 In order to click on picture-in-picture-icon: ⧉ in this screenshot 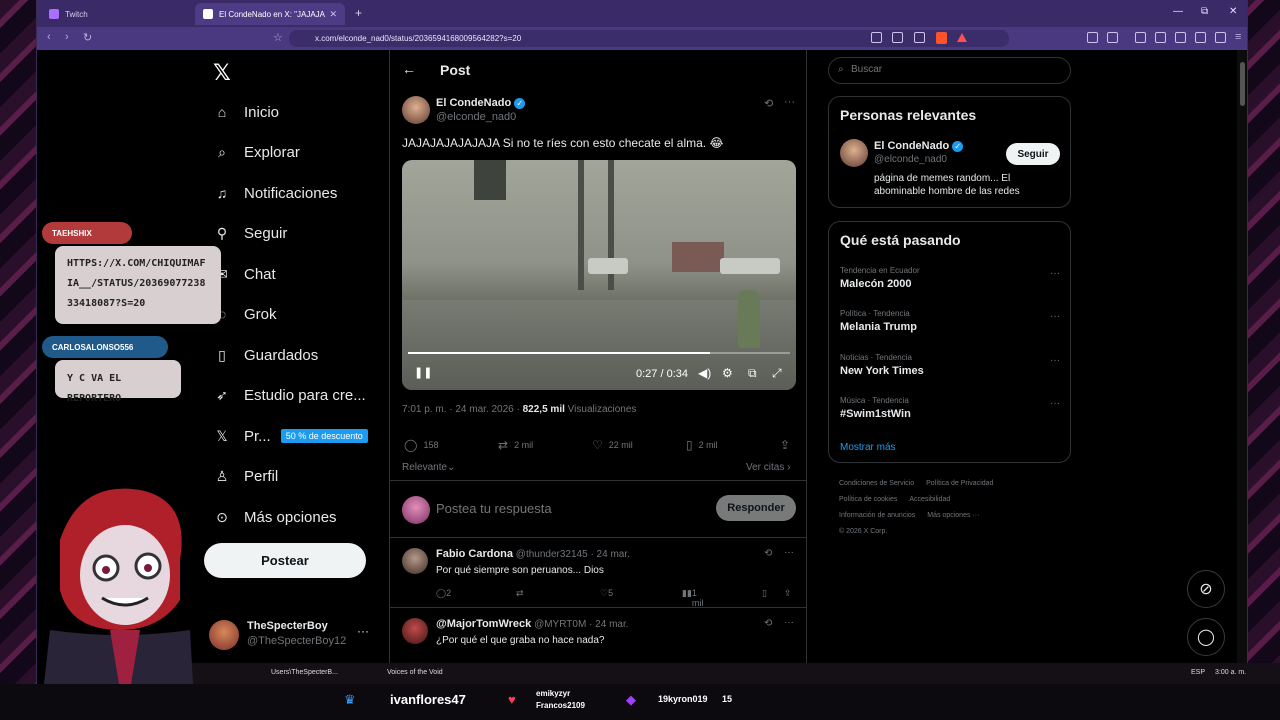, I will do `click(752, 373)`.